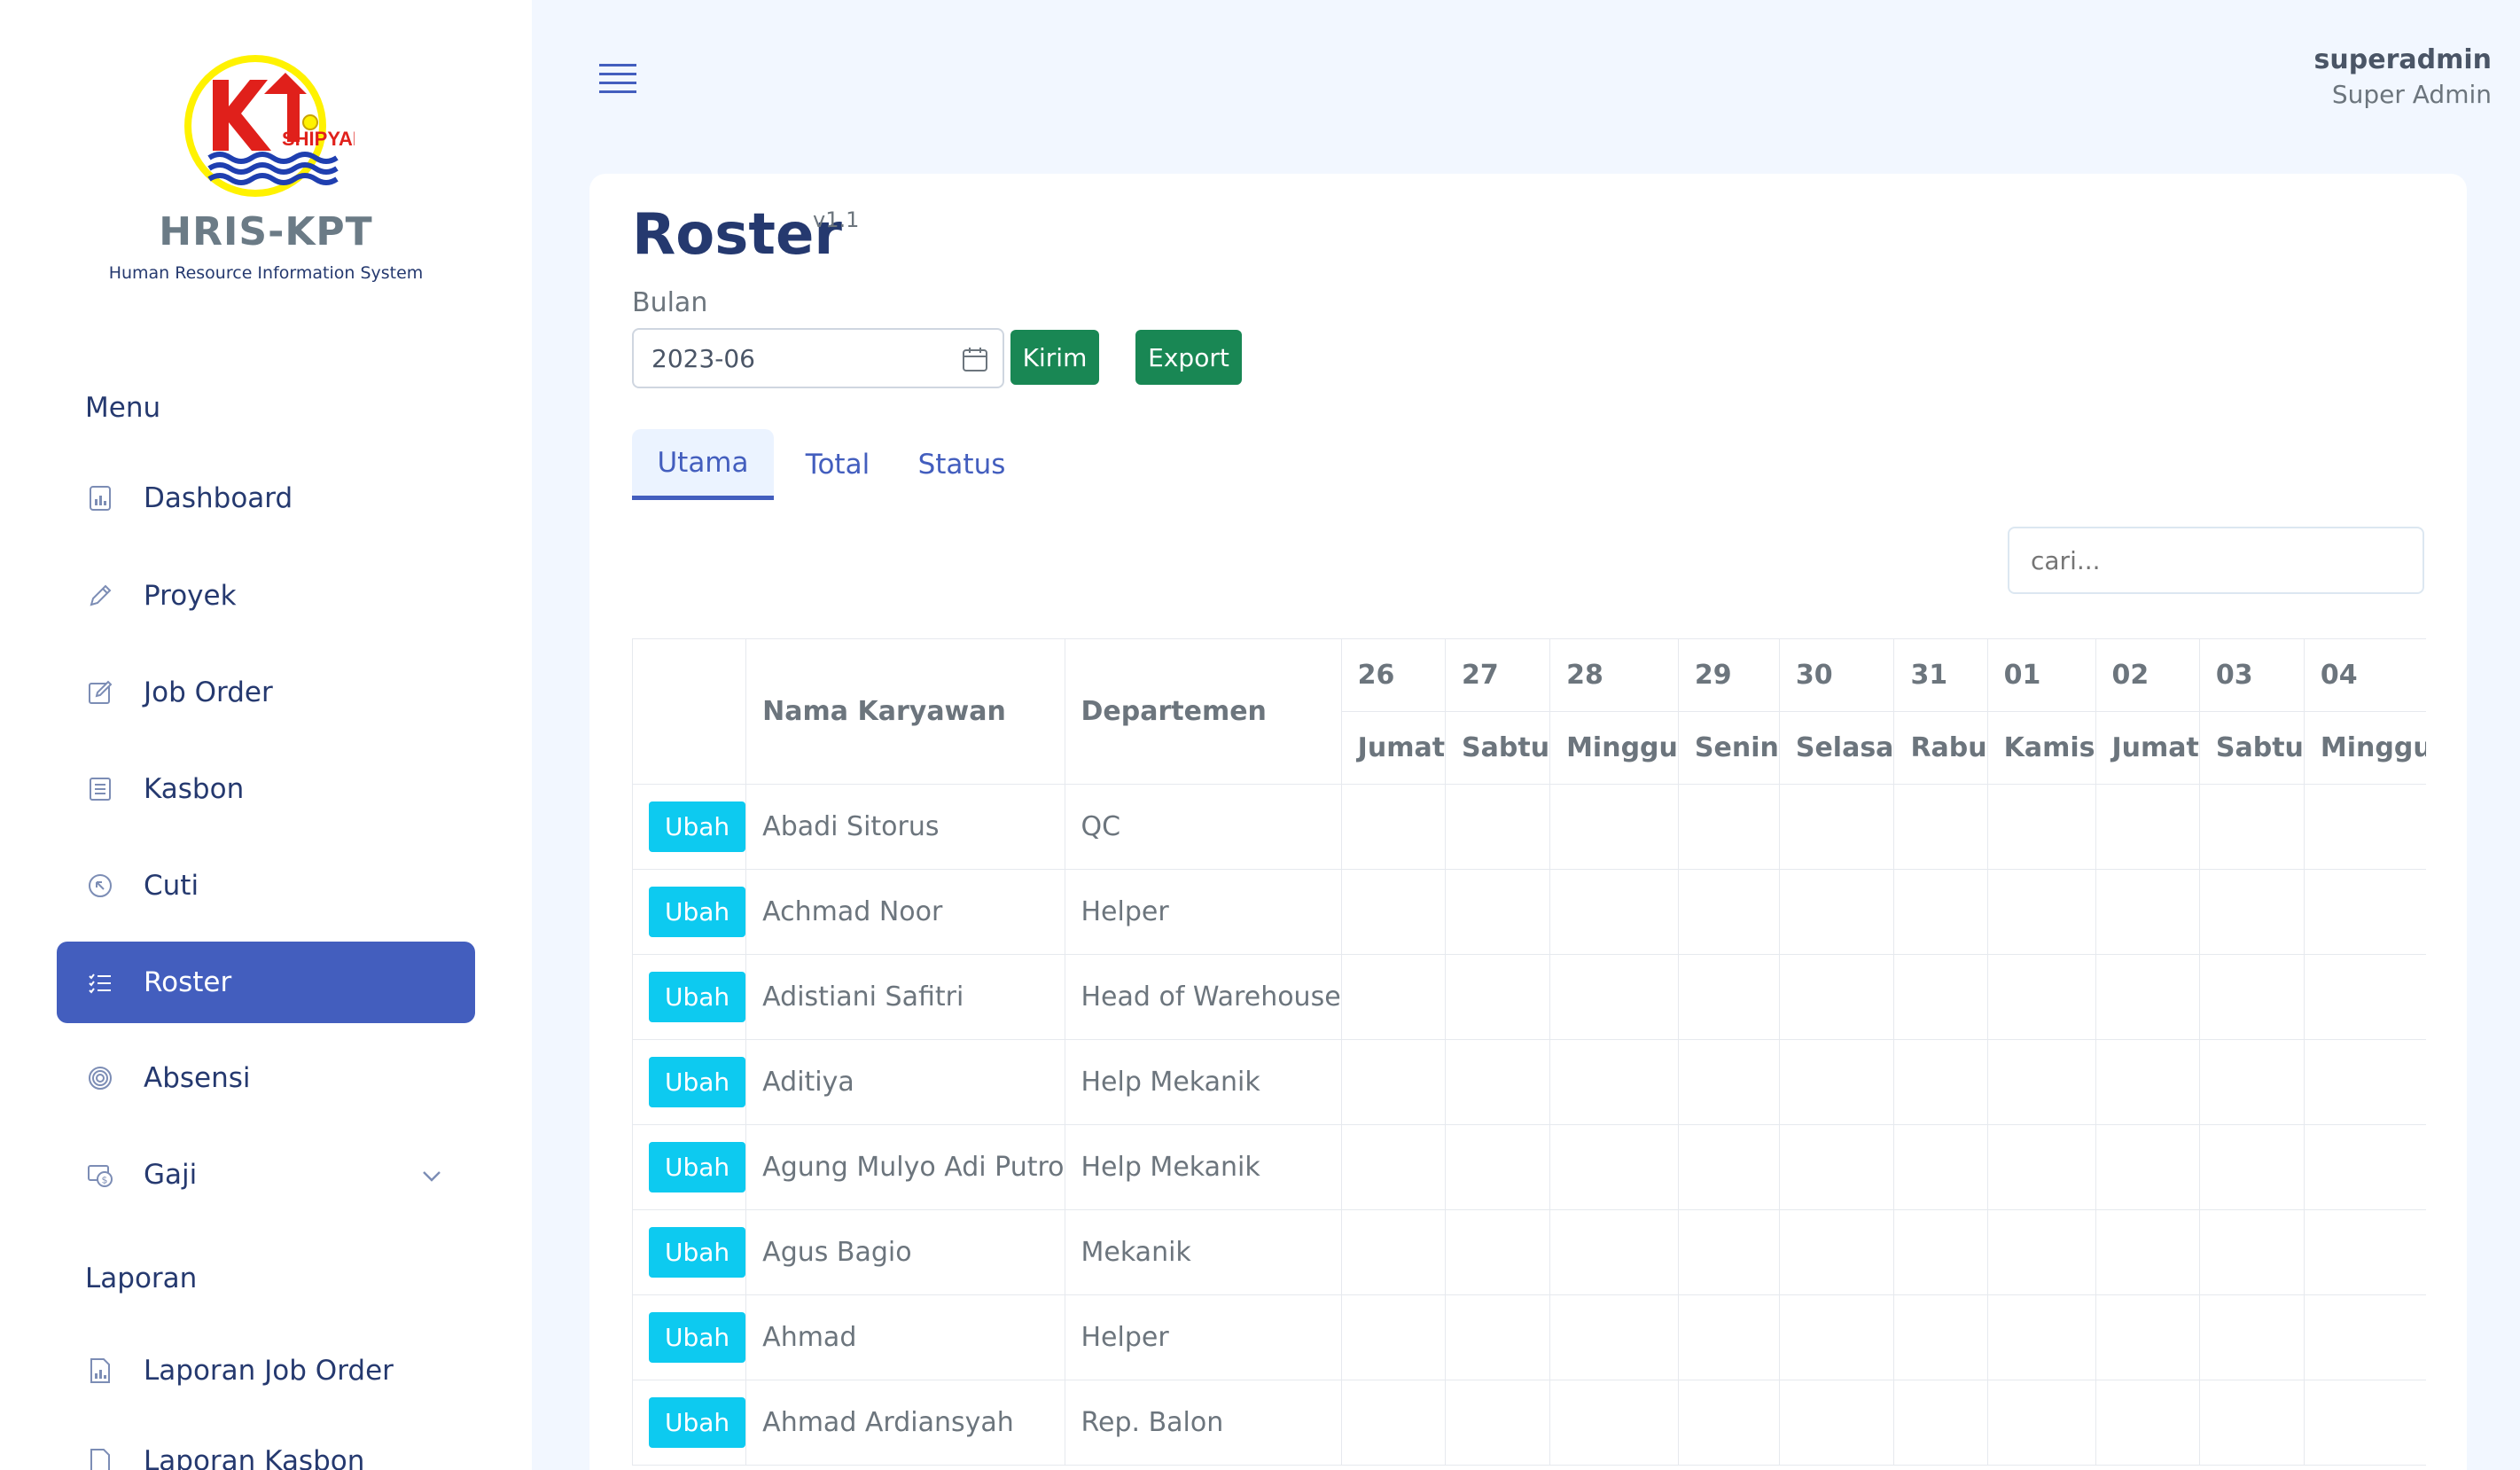 This screenshot has width=2520, height=1470. What do you see at coordinates (266, 1370) in the screenshot?
I see `sidebar-item-laporan-job-order: Laporan Job Order` at bounding box center [266, 1370].